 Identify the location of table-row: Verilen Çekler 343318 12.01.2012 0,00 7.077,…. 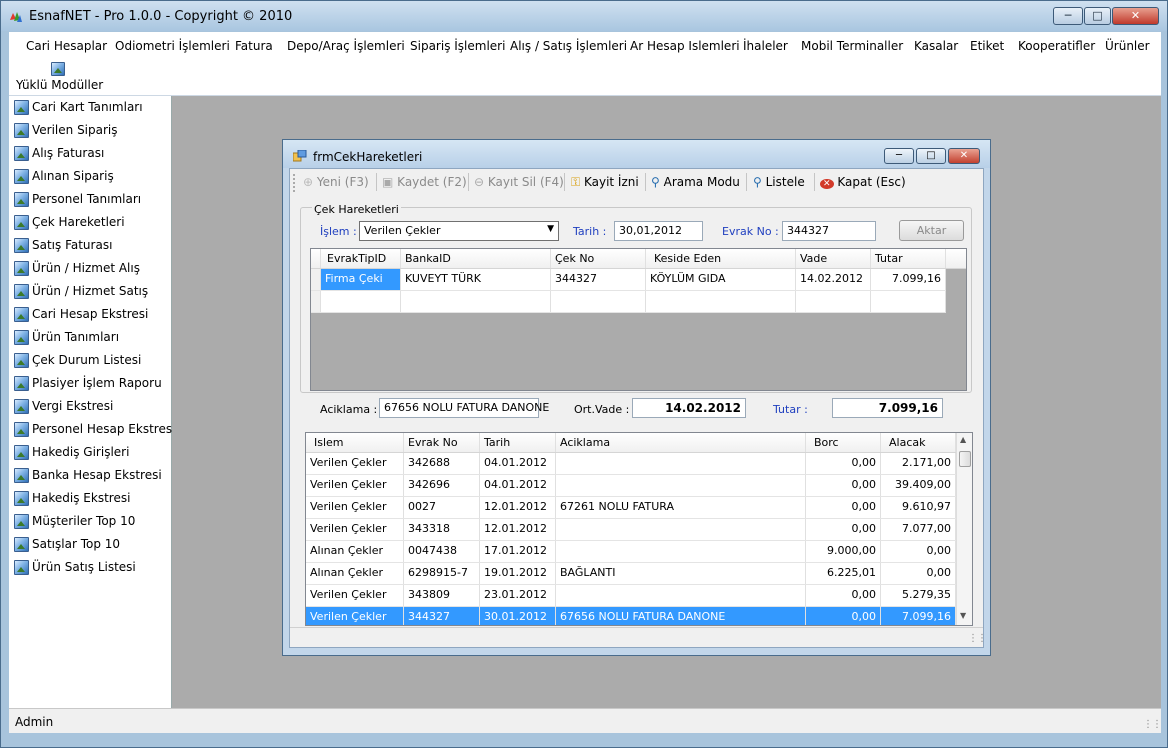
(631, 530).